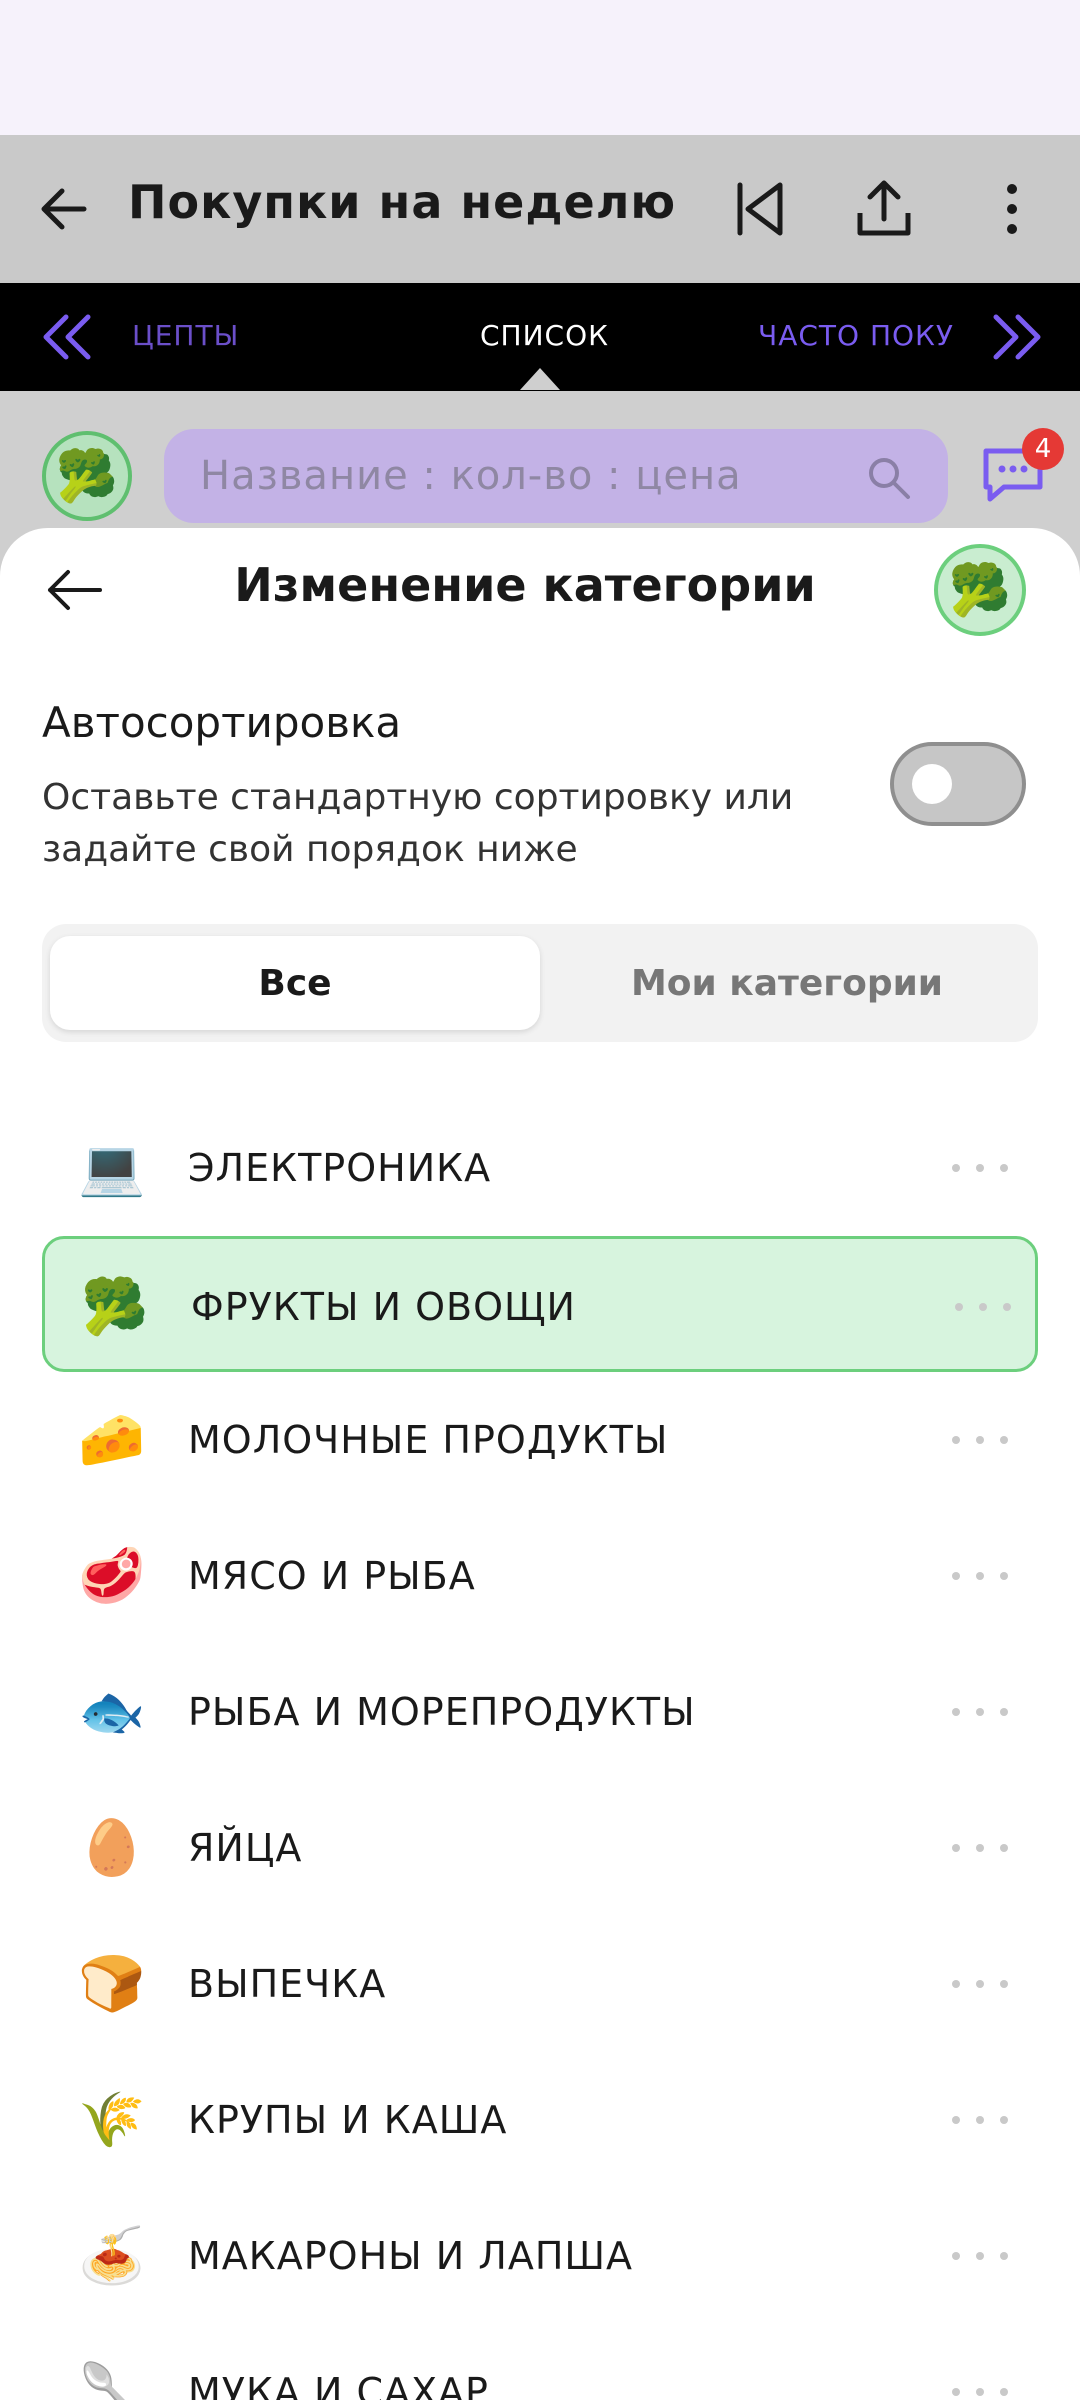  I want to click on status-bar, so click(540, 67).